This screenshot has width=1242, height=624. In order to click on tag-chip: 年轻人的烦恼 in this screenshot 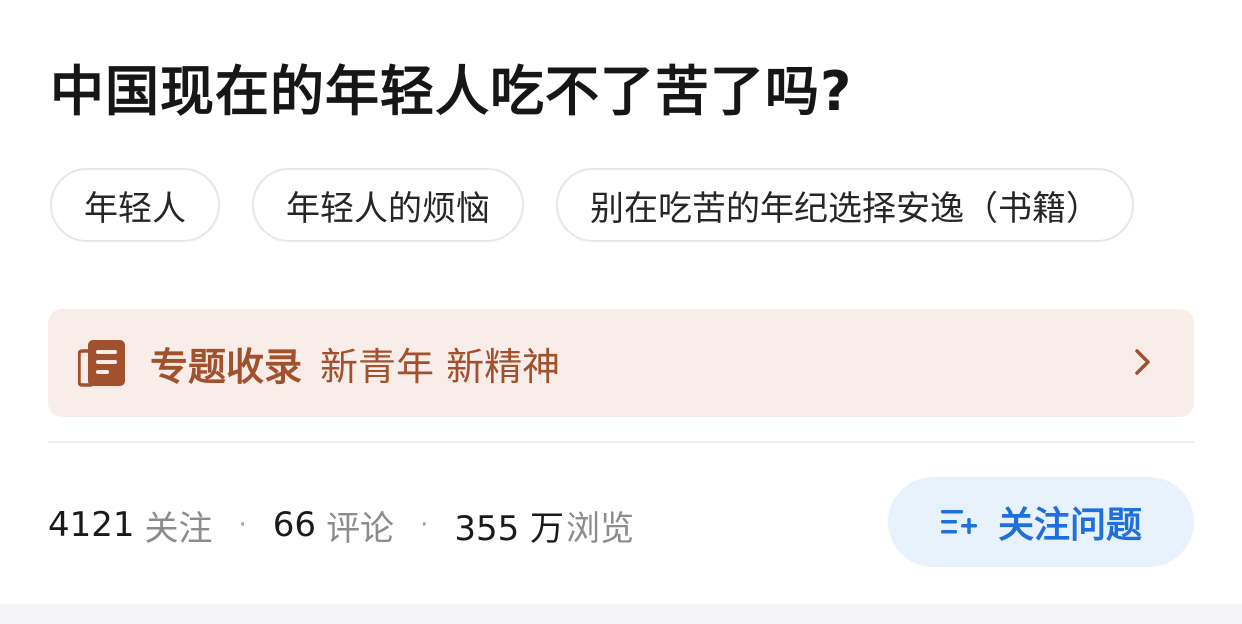, I will do `click(388, 205)`.